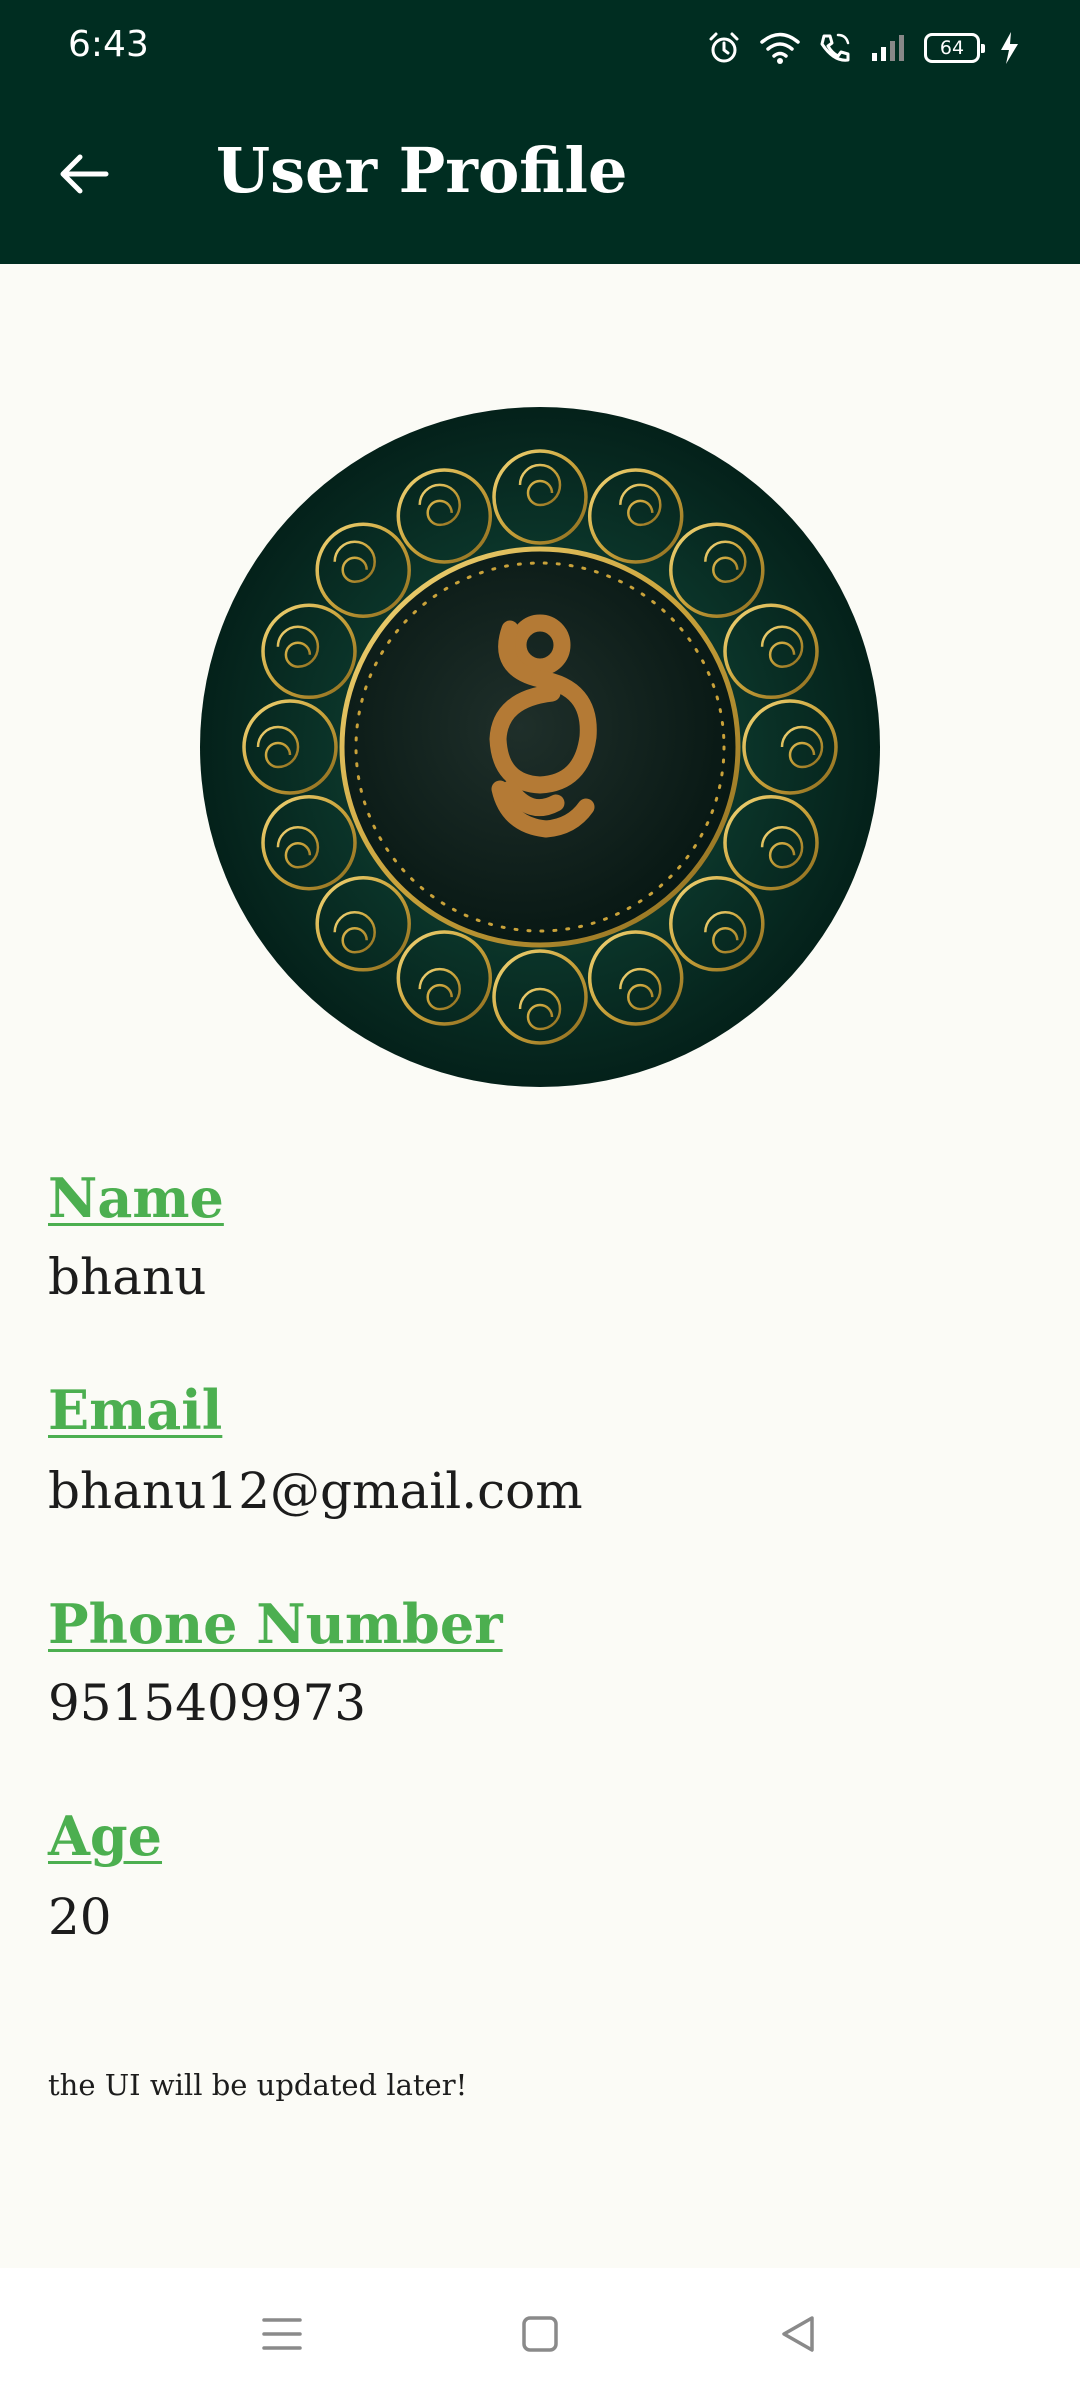 This screenshot has width=1080, height=2400. I want to click on arrow-left-icon, so click(84, 176).